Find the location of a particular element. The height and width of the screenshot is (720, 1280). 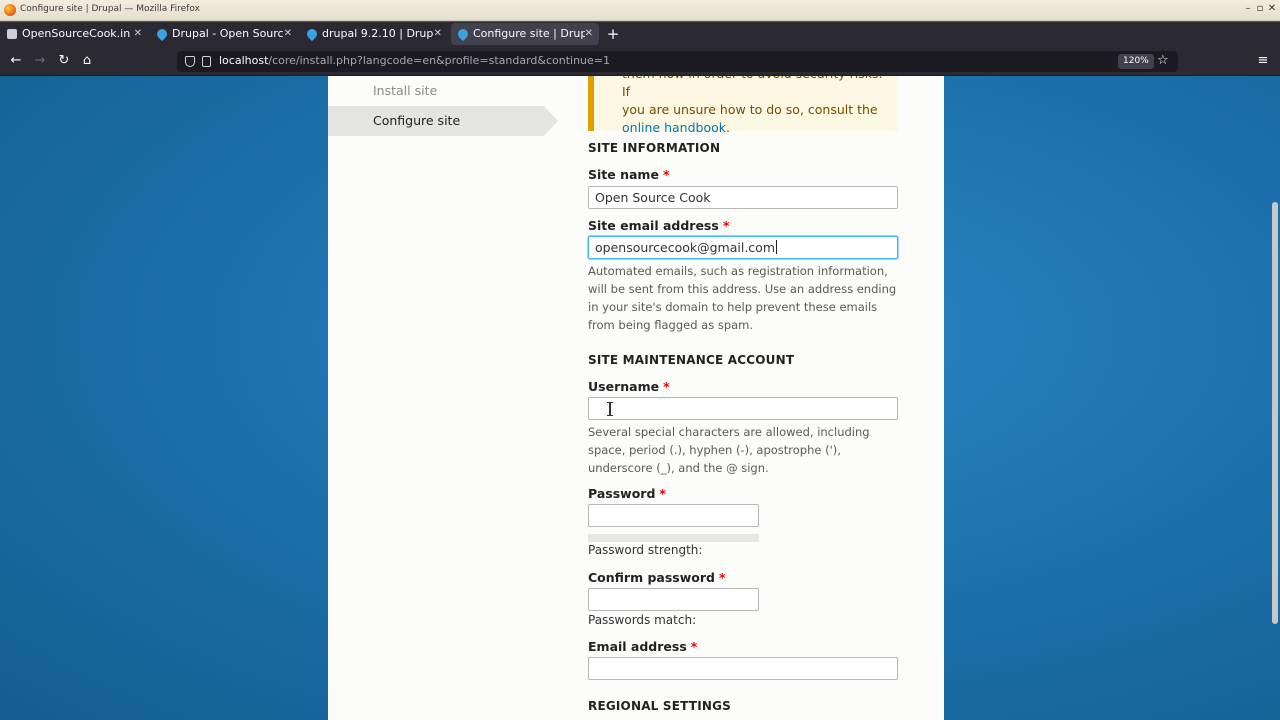

back-button: ← is located at coordinates (16, 61).